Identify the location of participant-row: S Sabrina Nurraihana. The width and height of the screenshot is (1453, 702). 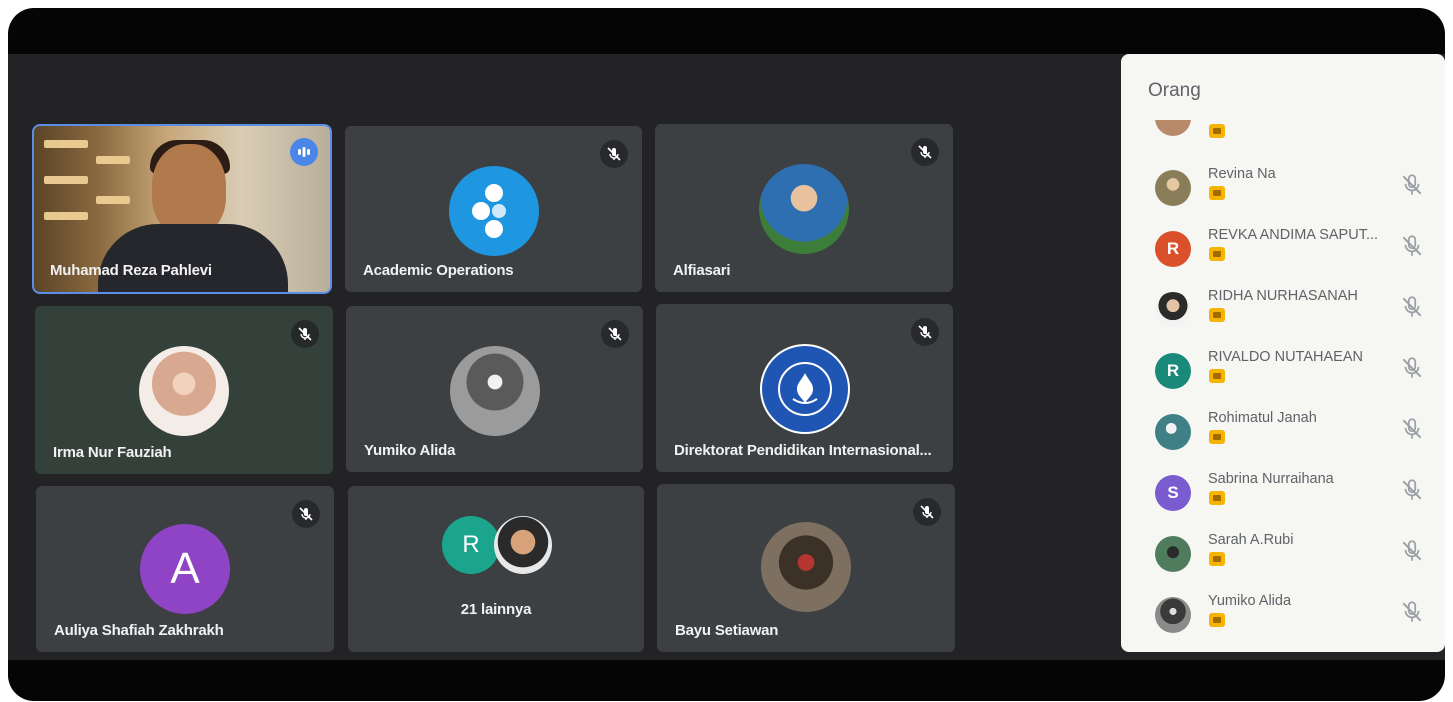
(1283, 499).